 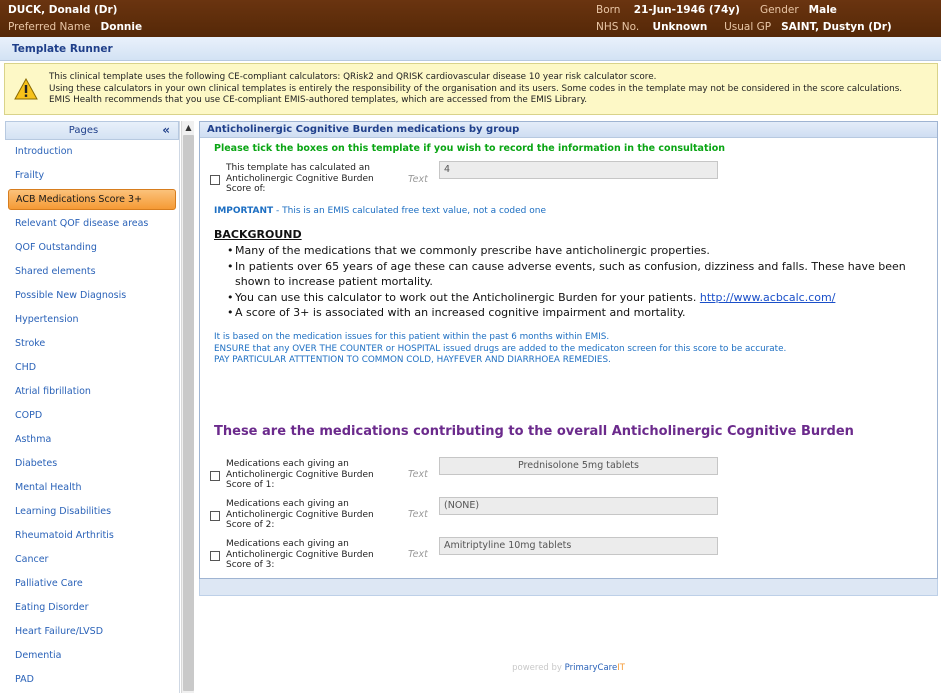 I want to click on sidebar-item-relevant-qof: Relevant QOF disease areas, so click(x=92, y=224).